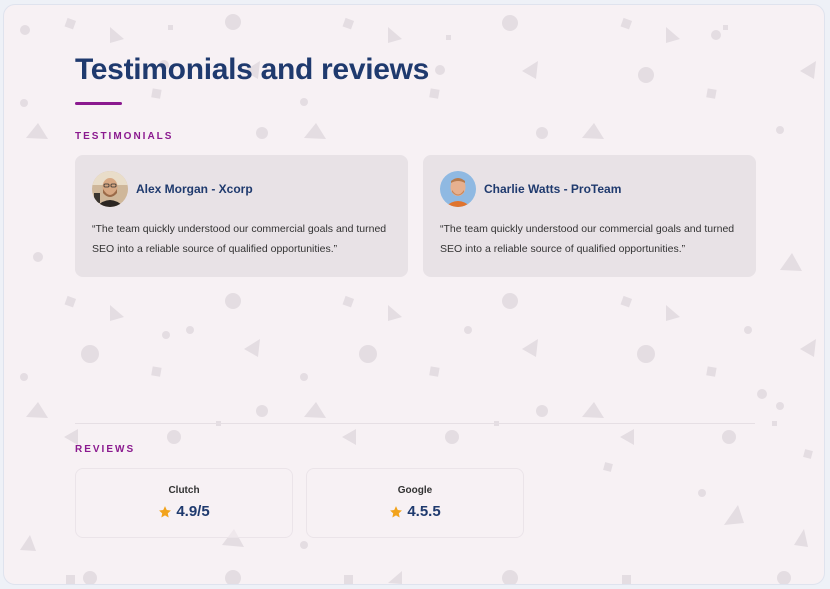 The width and height of the screenshot is (830, 589). Describe the element at coordinates (252, 69) in the screenshot. I see `page-title: Testimonials and reviews` at that location.